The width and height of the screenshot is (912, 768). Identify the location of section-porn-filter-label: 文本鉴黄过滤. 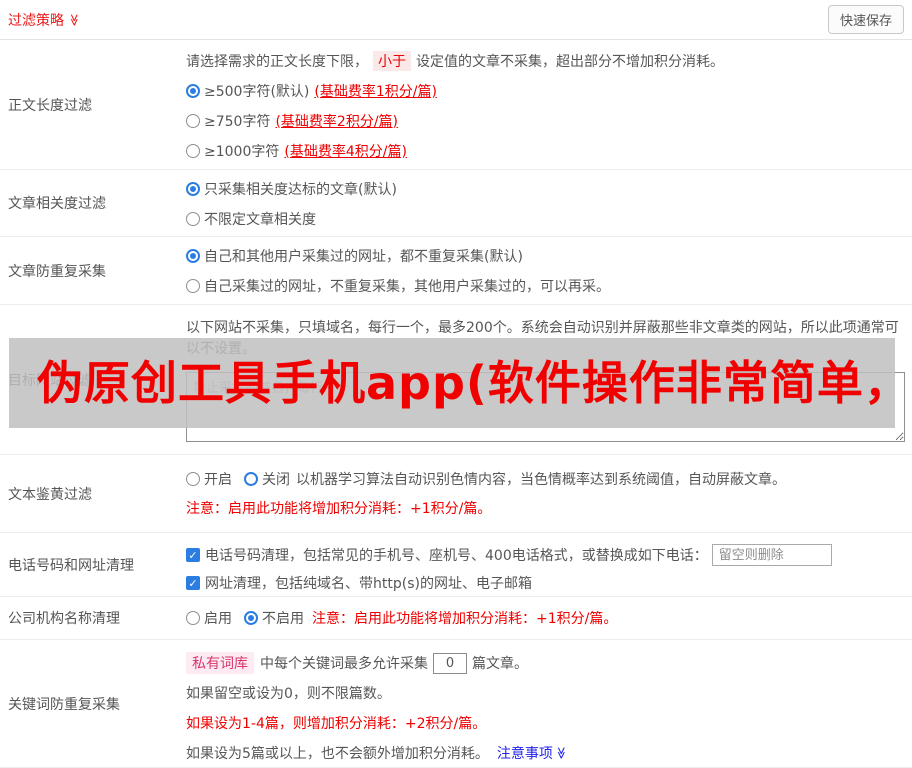
(50, 494).